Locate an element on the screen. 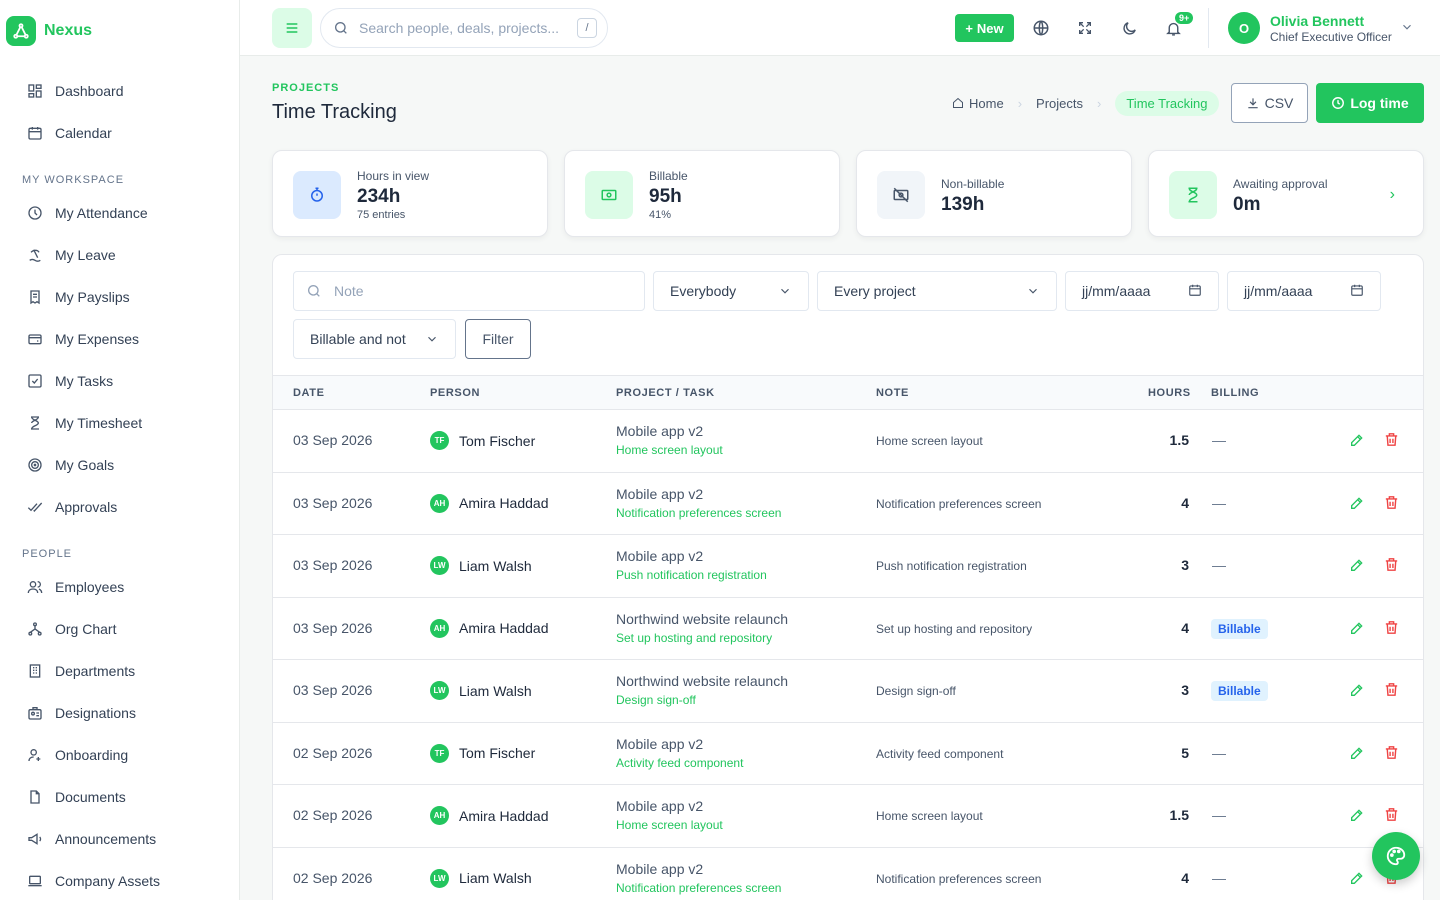  date-from-field: jj/mm/aaaa is located at coordinates (1142, 291).